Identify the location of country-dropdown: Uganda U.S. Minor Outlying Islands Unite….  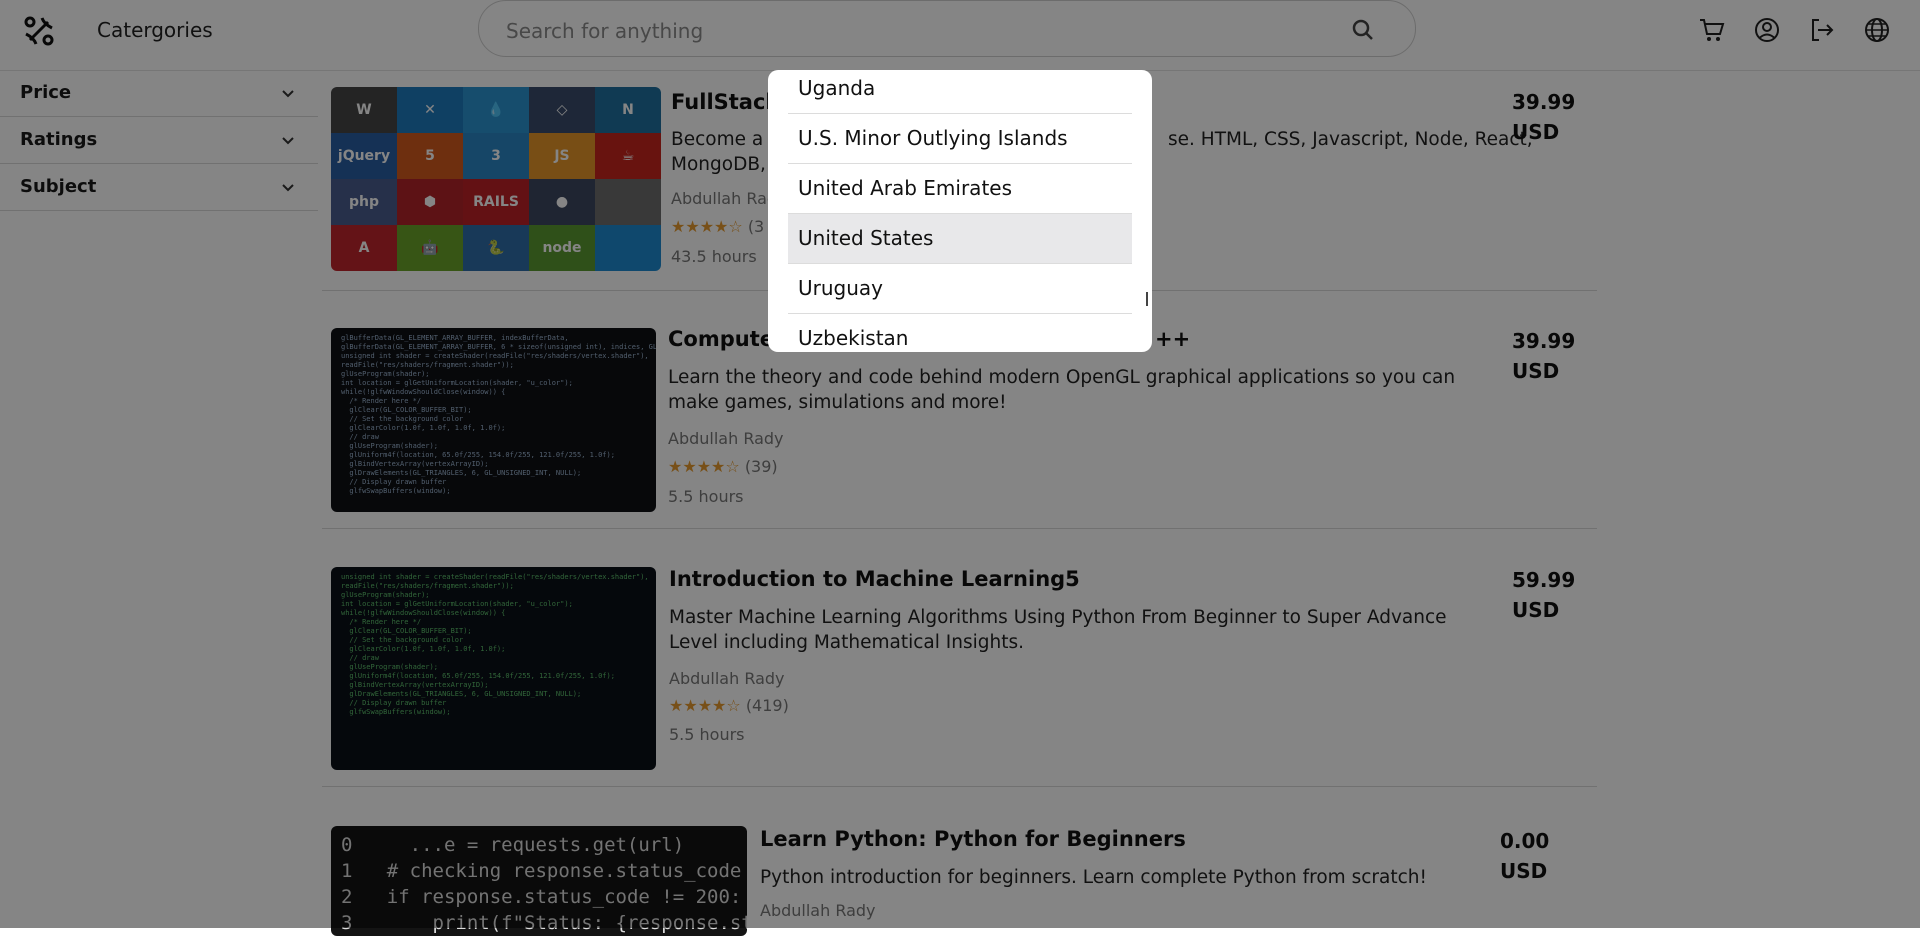
(960, 211).